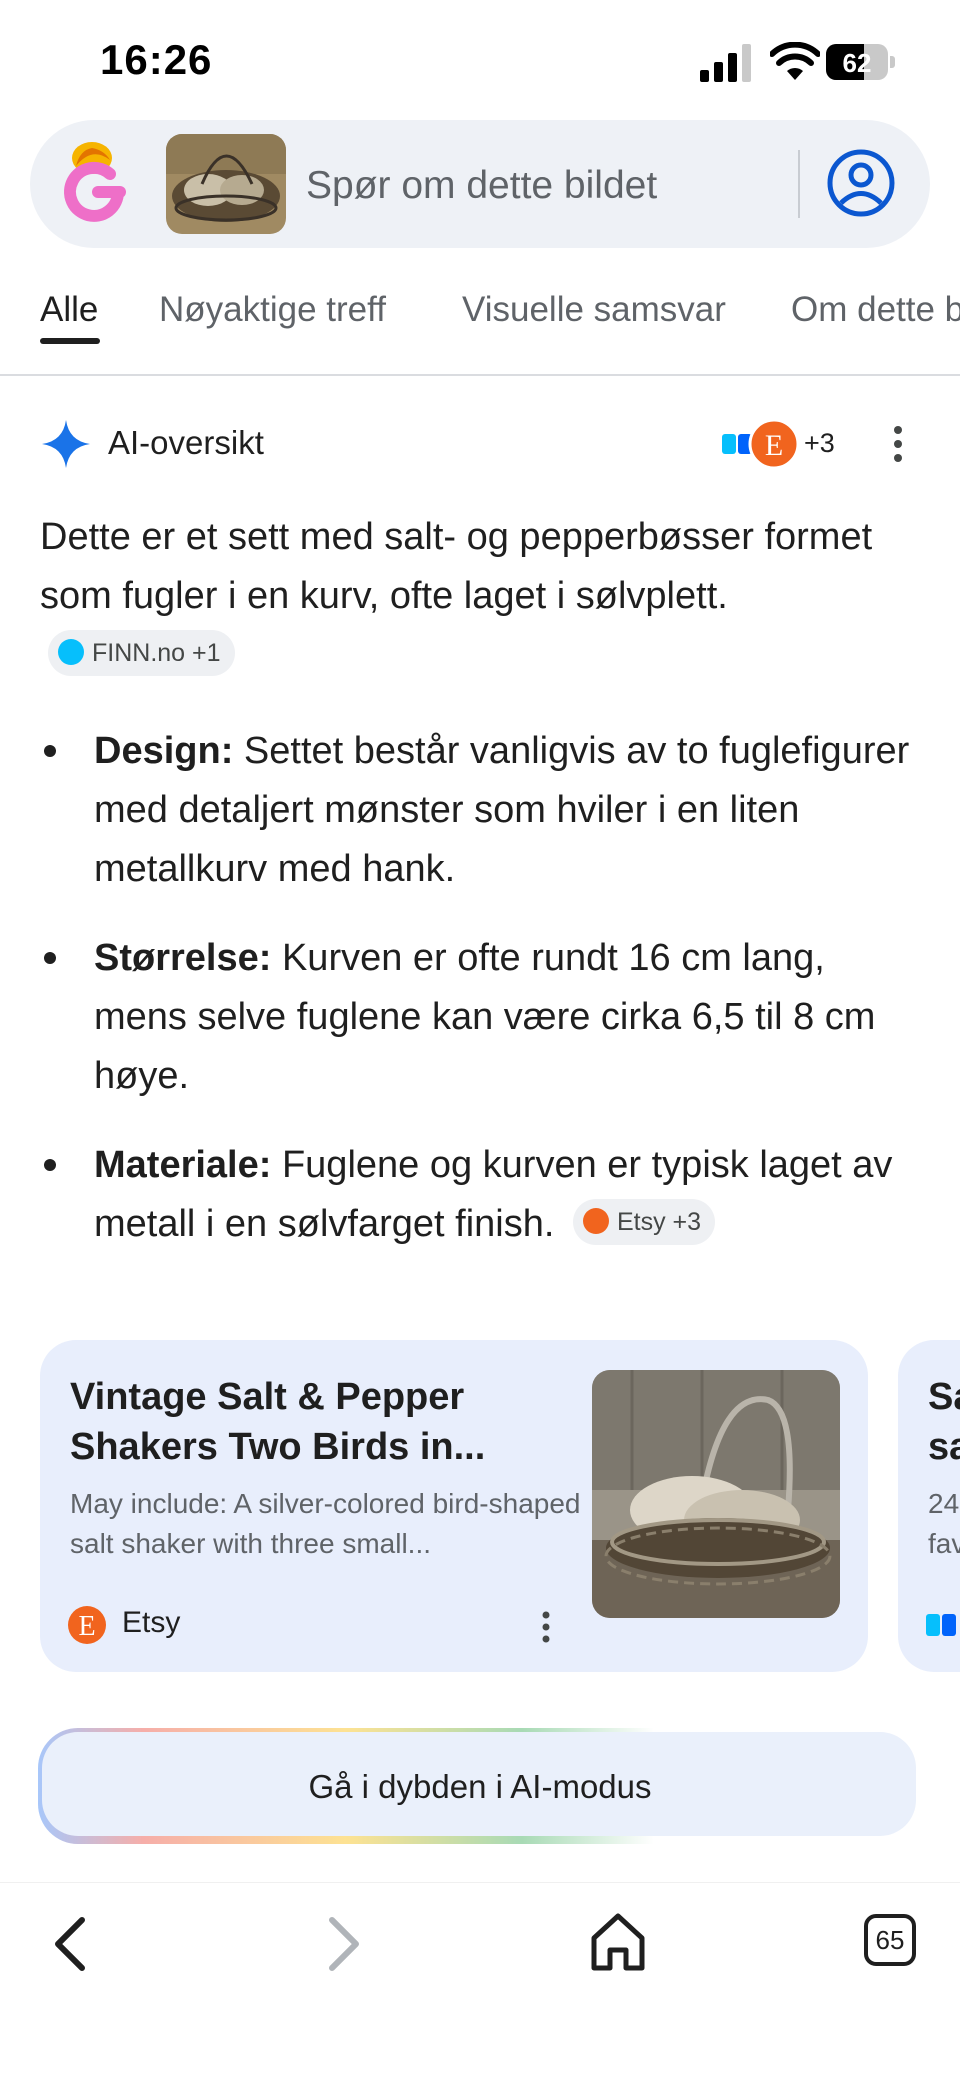 The image size is (960, 2079). Describe the element at coordinates (725, 63) in the screenshot. I see `cellular-signal-icon` at that location.